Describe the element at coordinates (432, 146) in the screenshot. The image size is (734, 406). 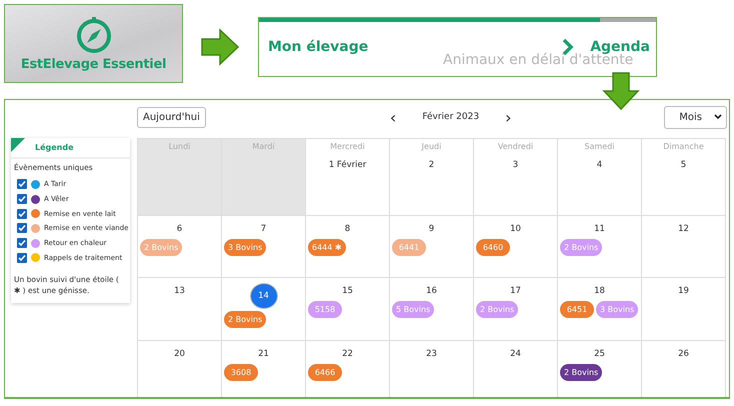
I see `weekday-label: Jeudi` at that location.